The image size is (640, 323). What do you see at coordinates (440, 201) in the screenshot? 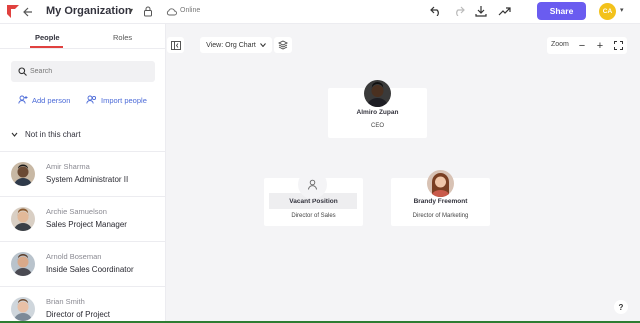
I see `node-name: Brandy Freemont` at bounding box center [440, 201].